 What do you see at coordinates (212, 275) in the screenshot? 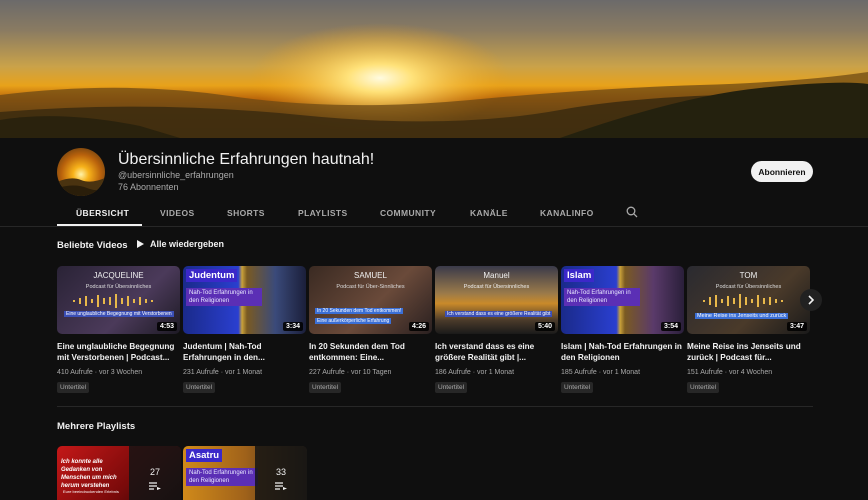
I see `thumbnail-title: Judentum` at bounding box center [212, 275].